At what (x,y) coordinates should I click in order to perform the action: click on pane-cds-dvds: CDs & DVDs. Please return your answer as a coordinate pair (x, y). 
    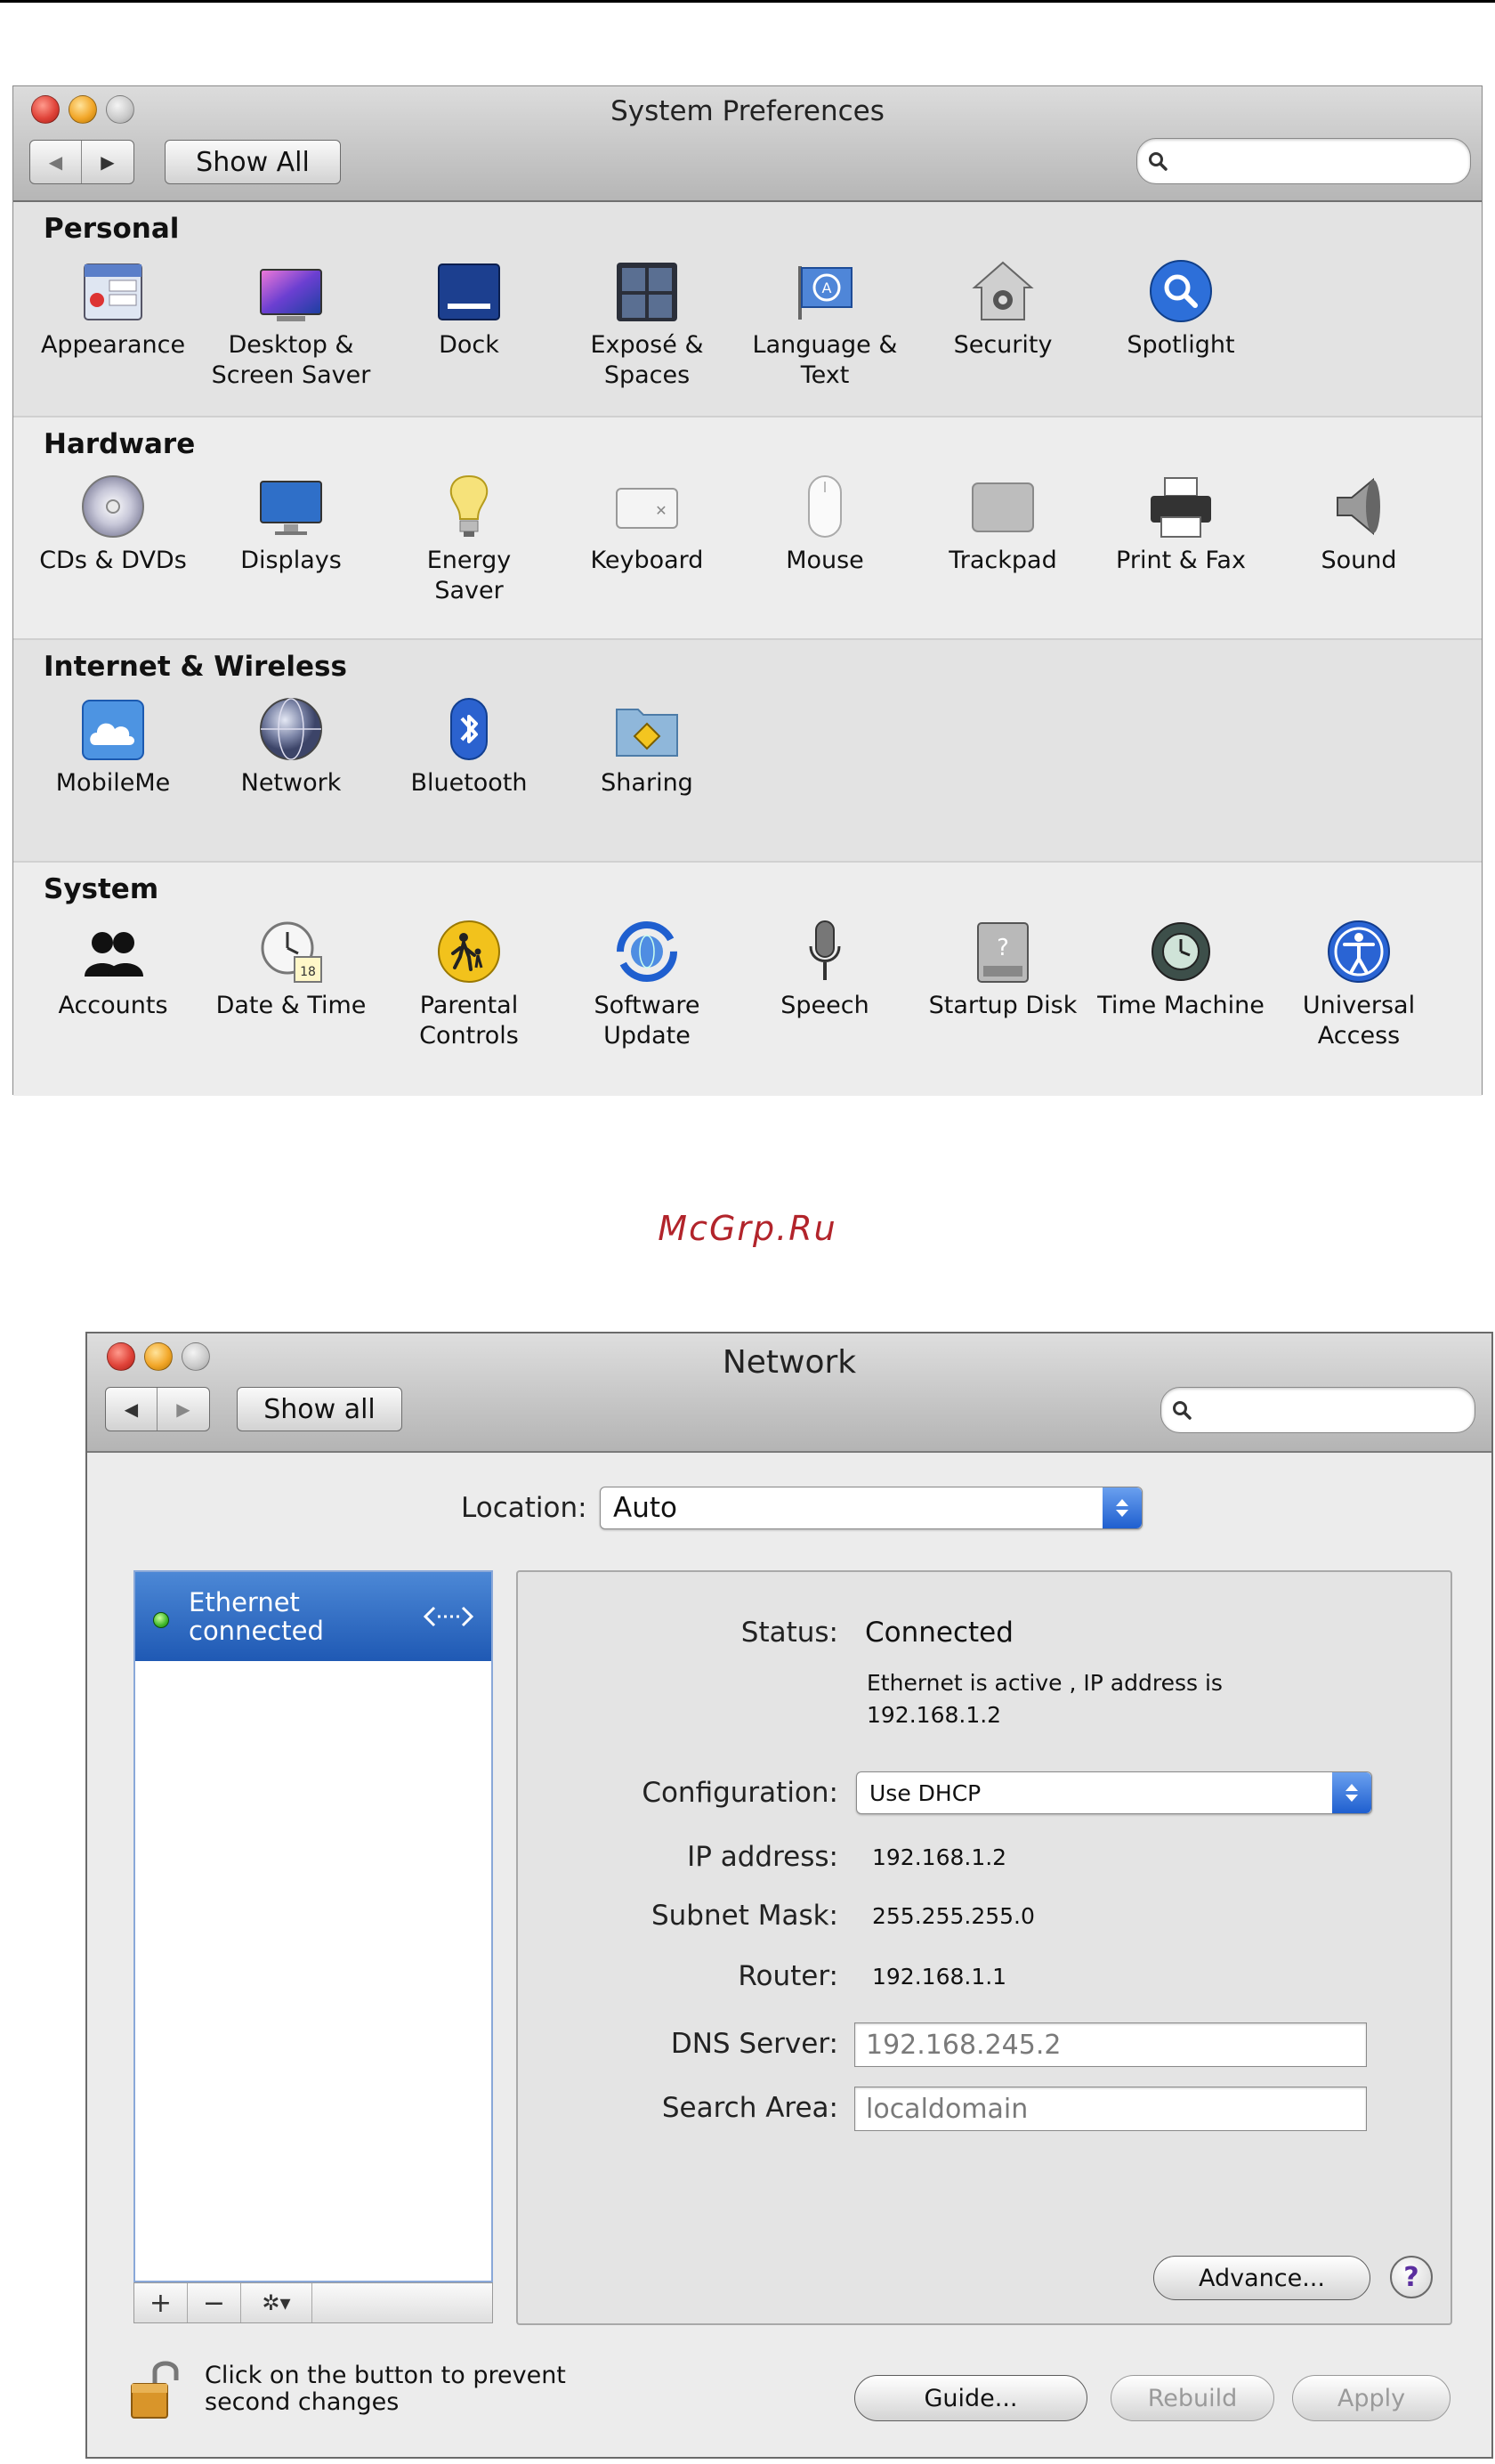
    Looking at the image, I should click on (113, 524).